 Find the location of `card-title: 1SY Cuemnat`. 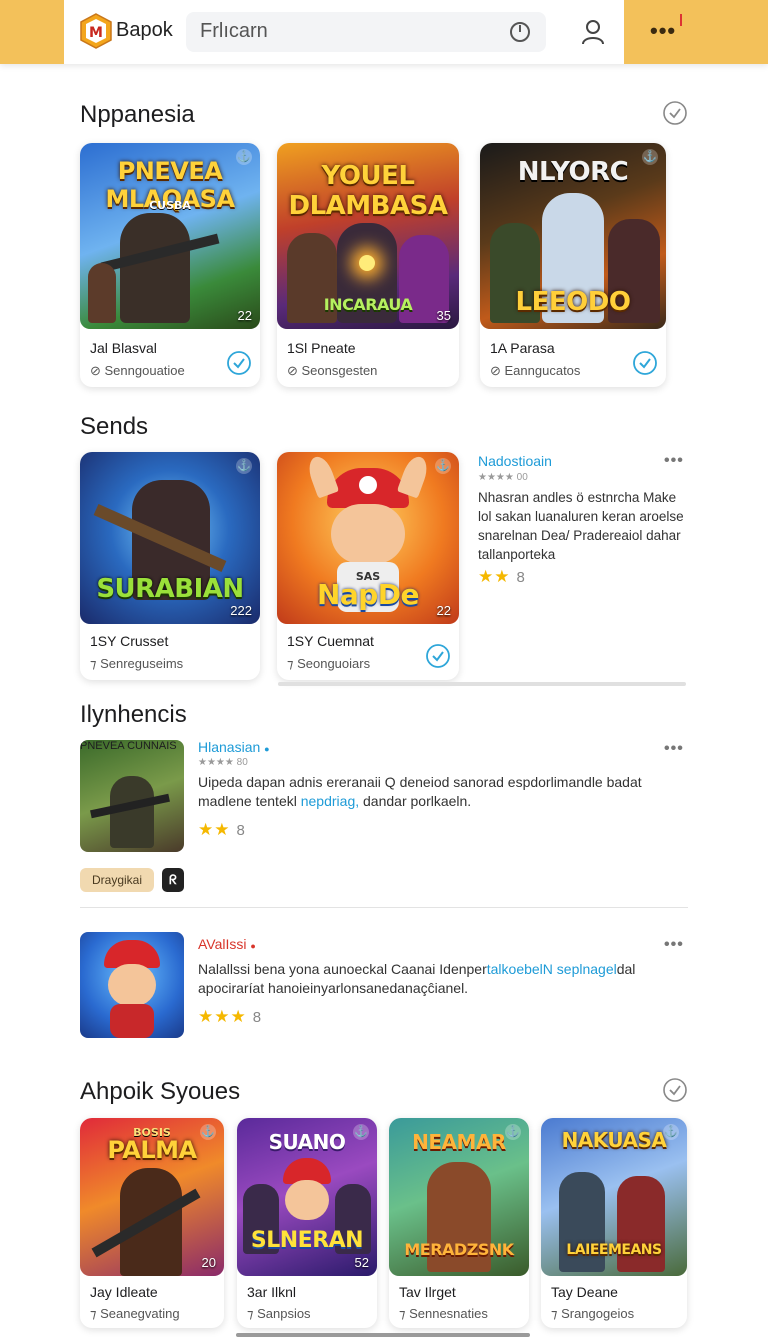

card-title: 1SY Cuemnat is located at coordinates (330, 641).